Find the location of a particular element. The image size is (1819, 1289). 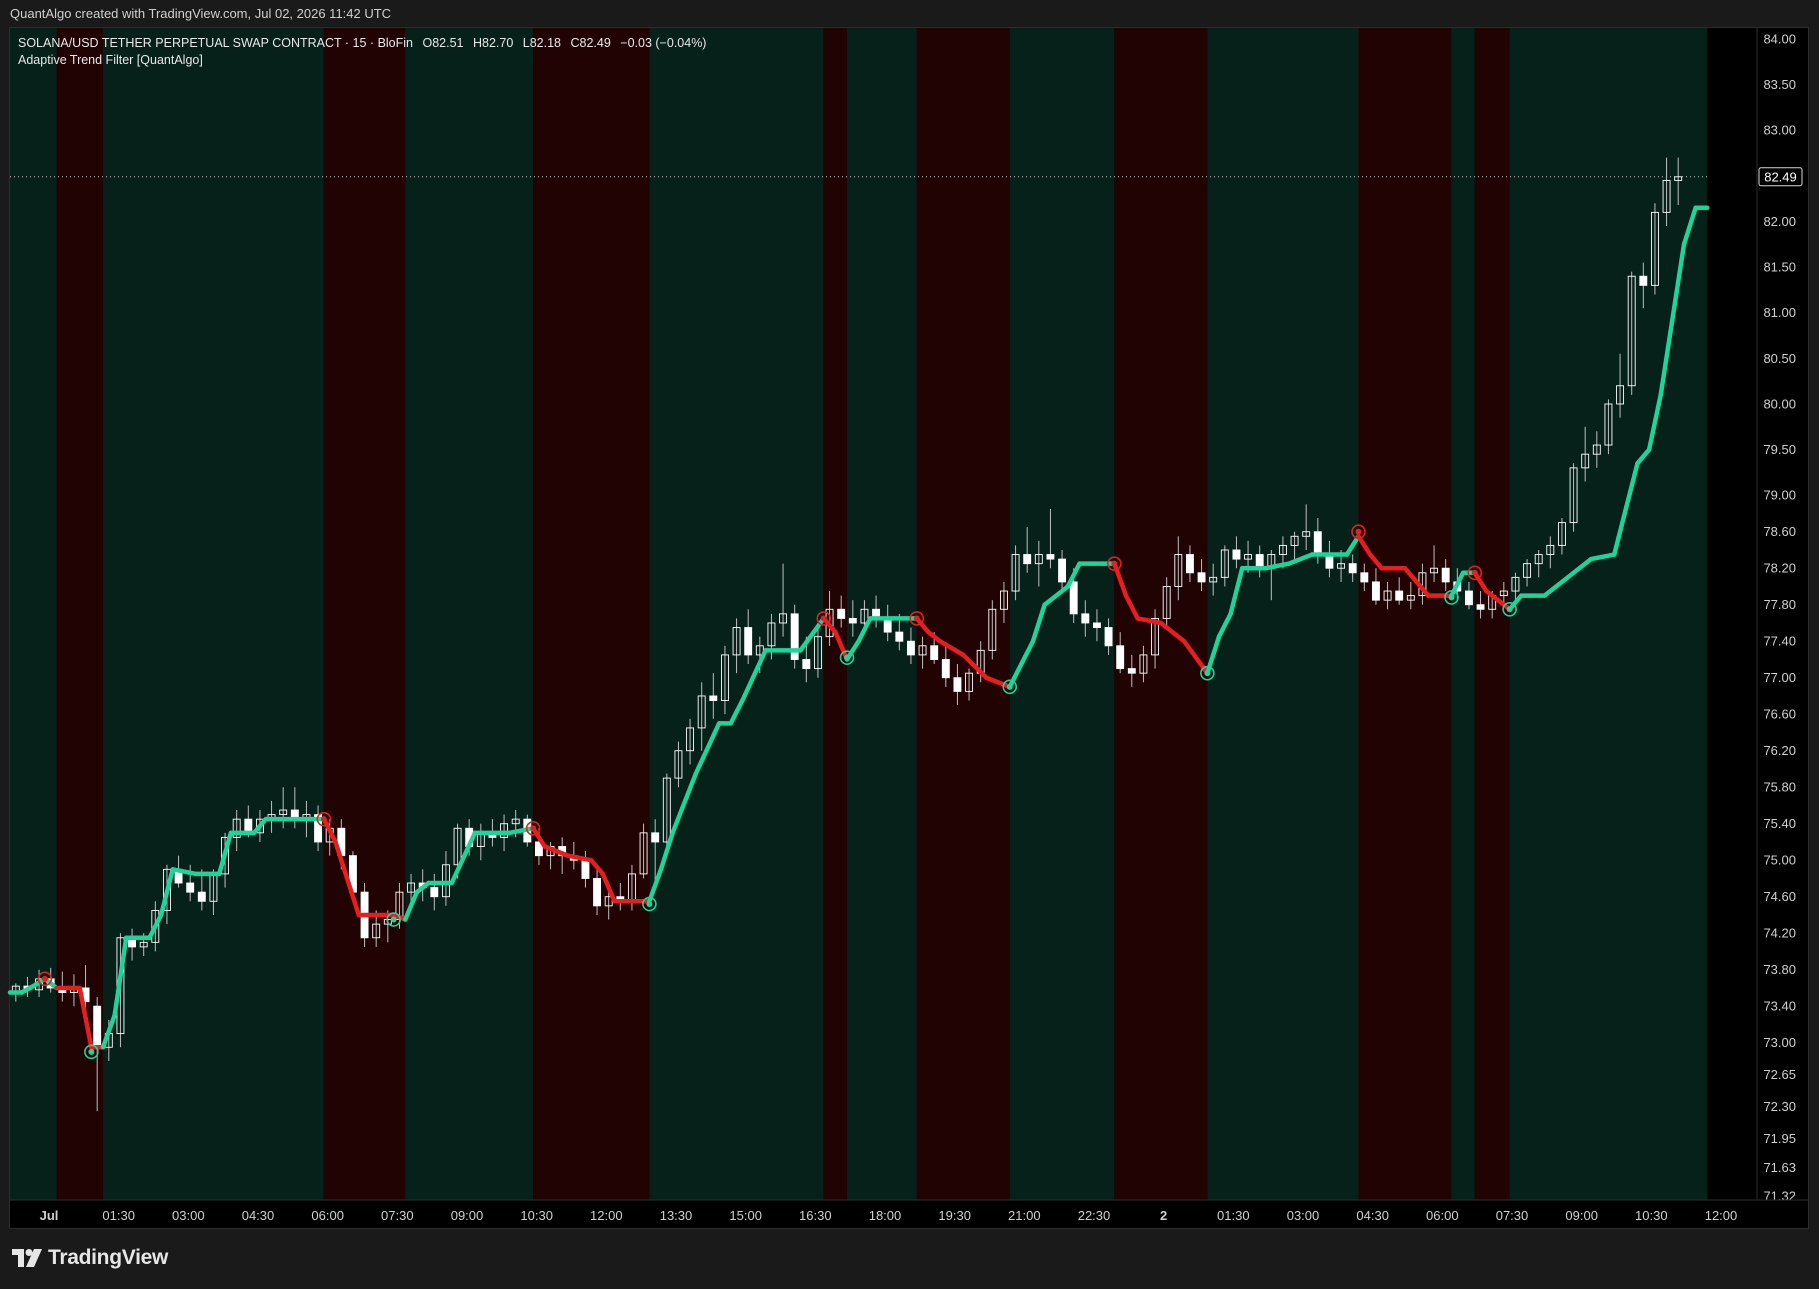

price-tick-label: 78.20 is located at coordinates (1779, 568).